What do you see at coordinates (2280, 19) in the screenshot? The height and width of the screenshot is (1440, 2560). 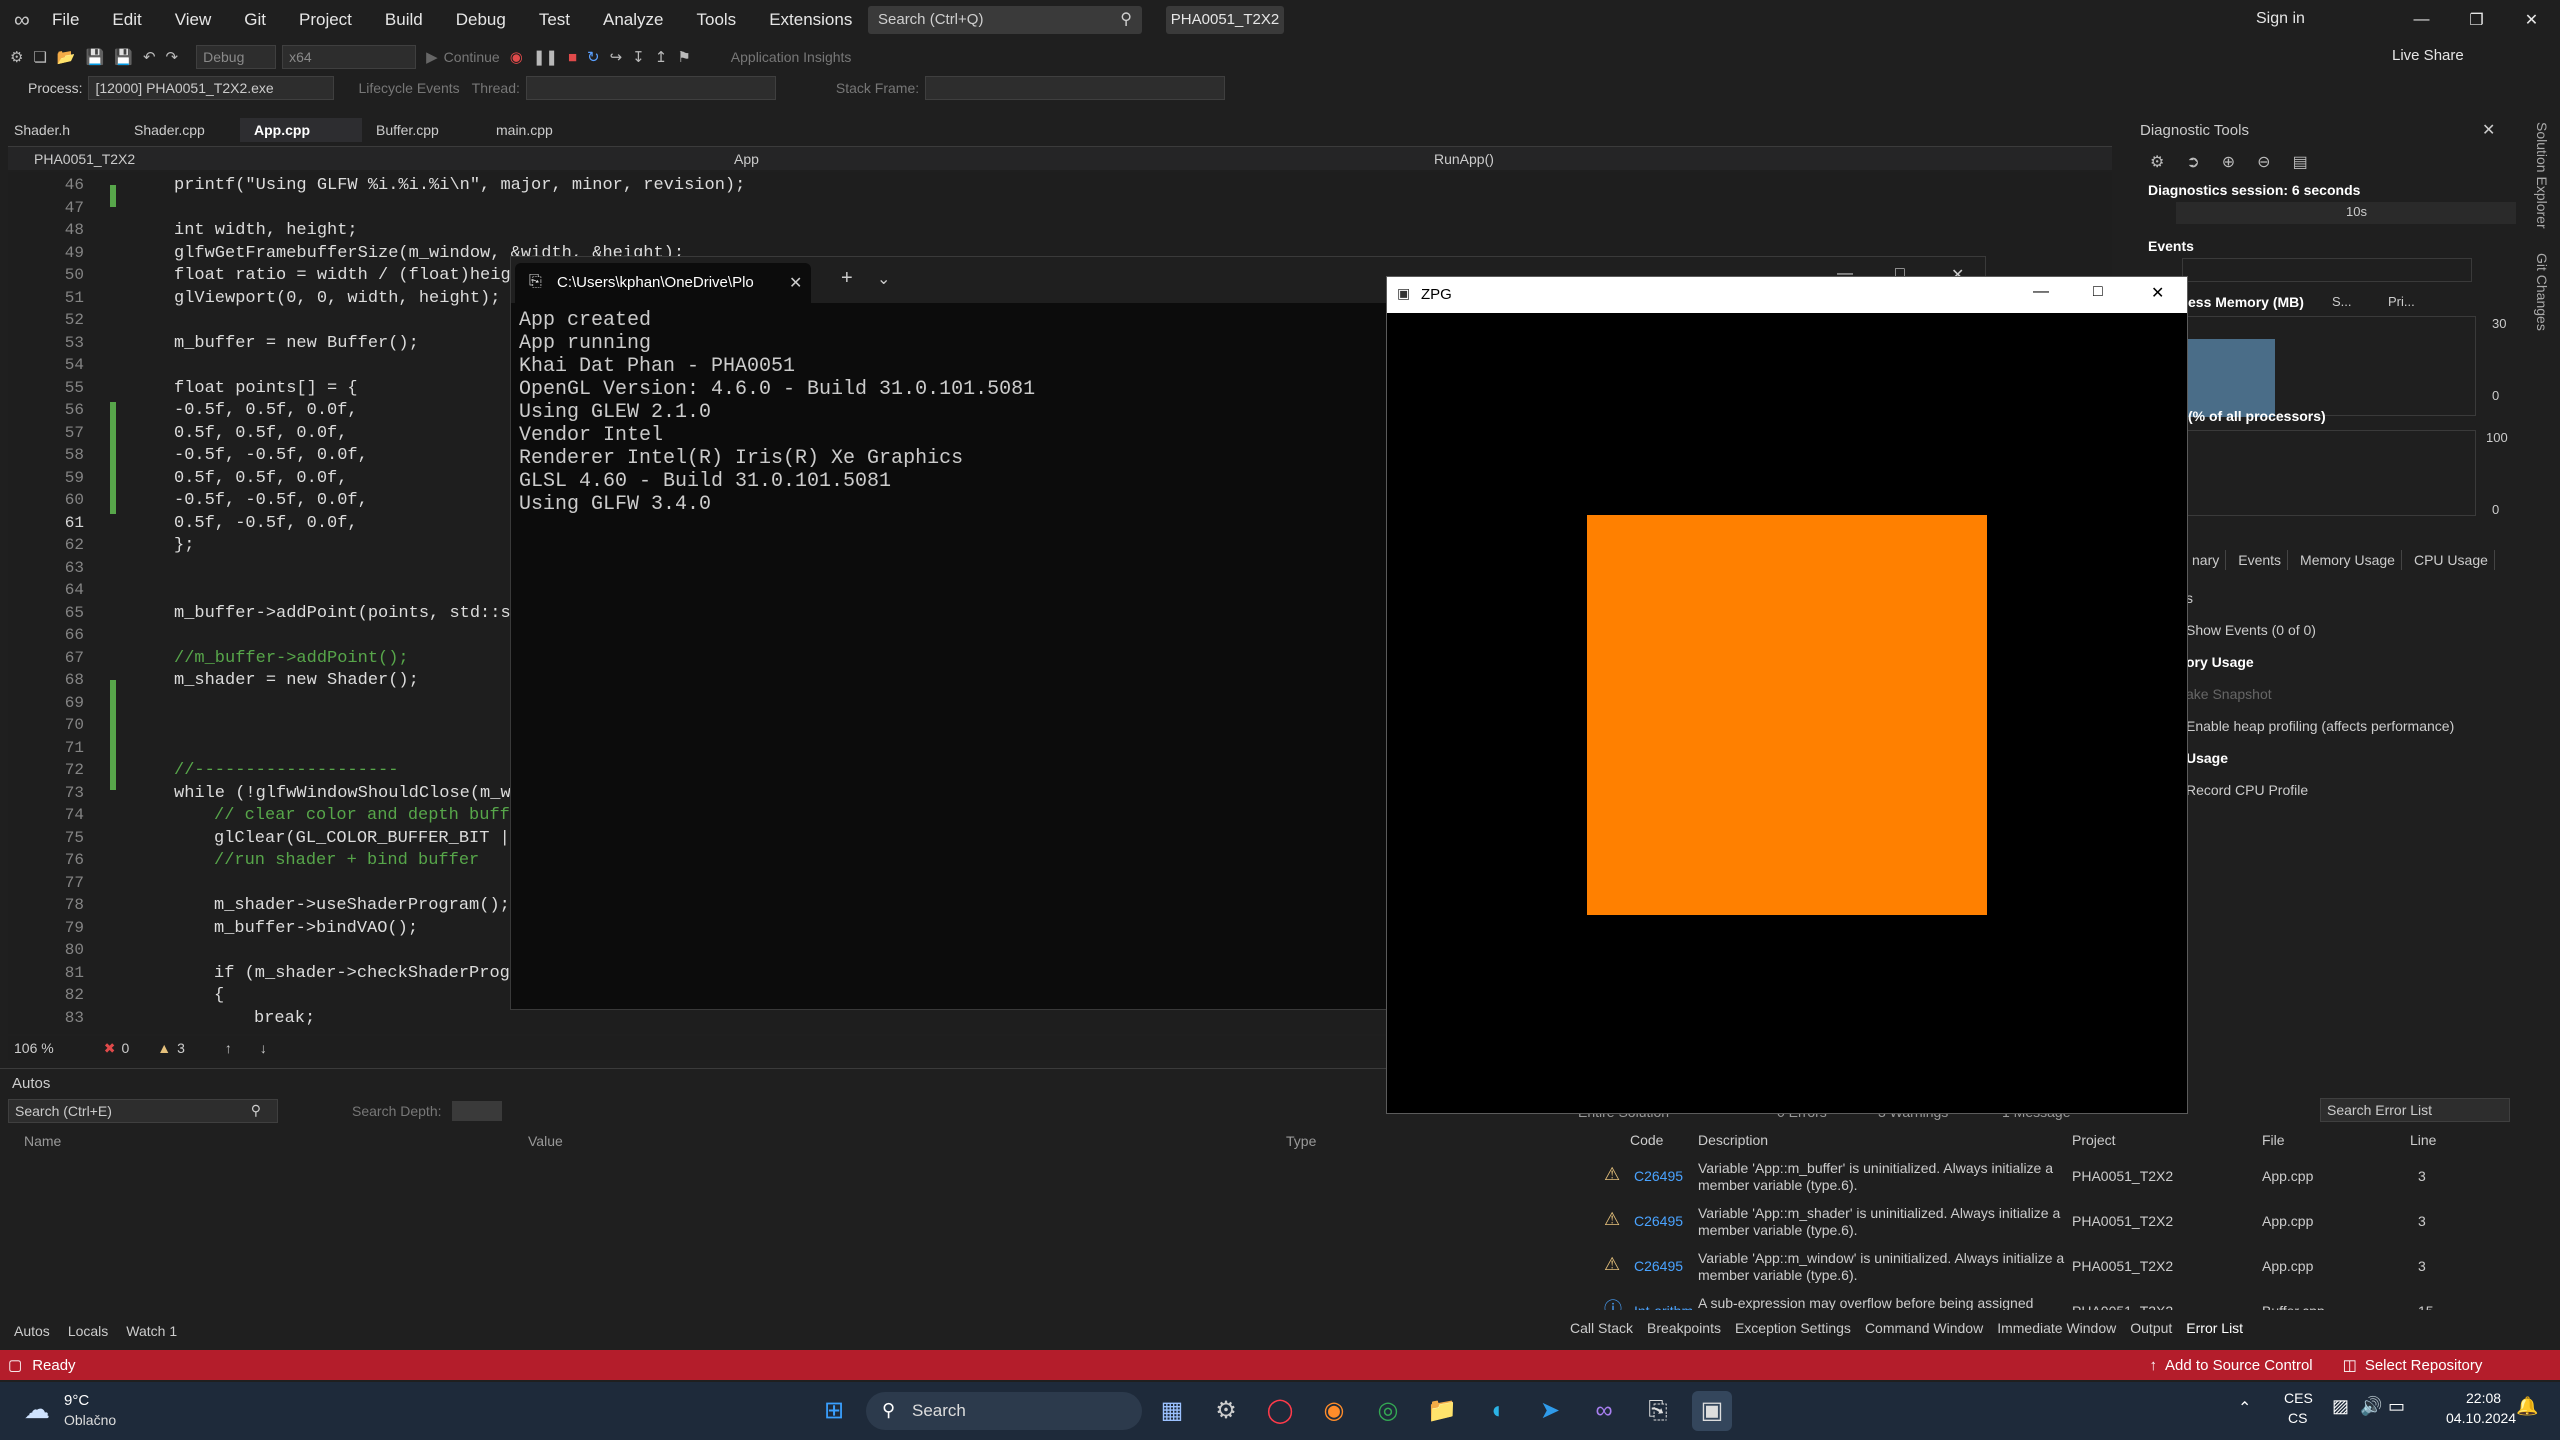 I see `sign-in-link: Sign in` at bounding box center [2280, 19].